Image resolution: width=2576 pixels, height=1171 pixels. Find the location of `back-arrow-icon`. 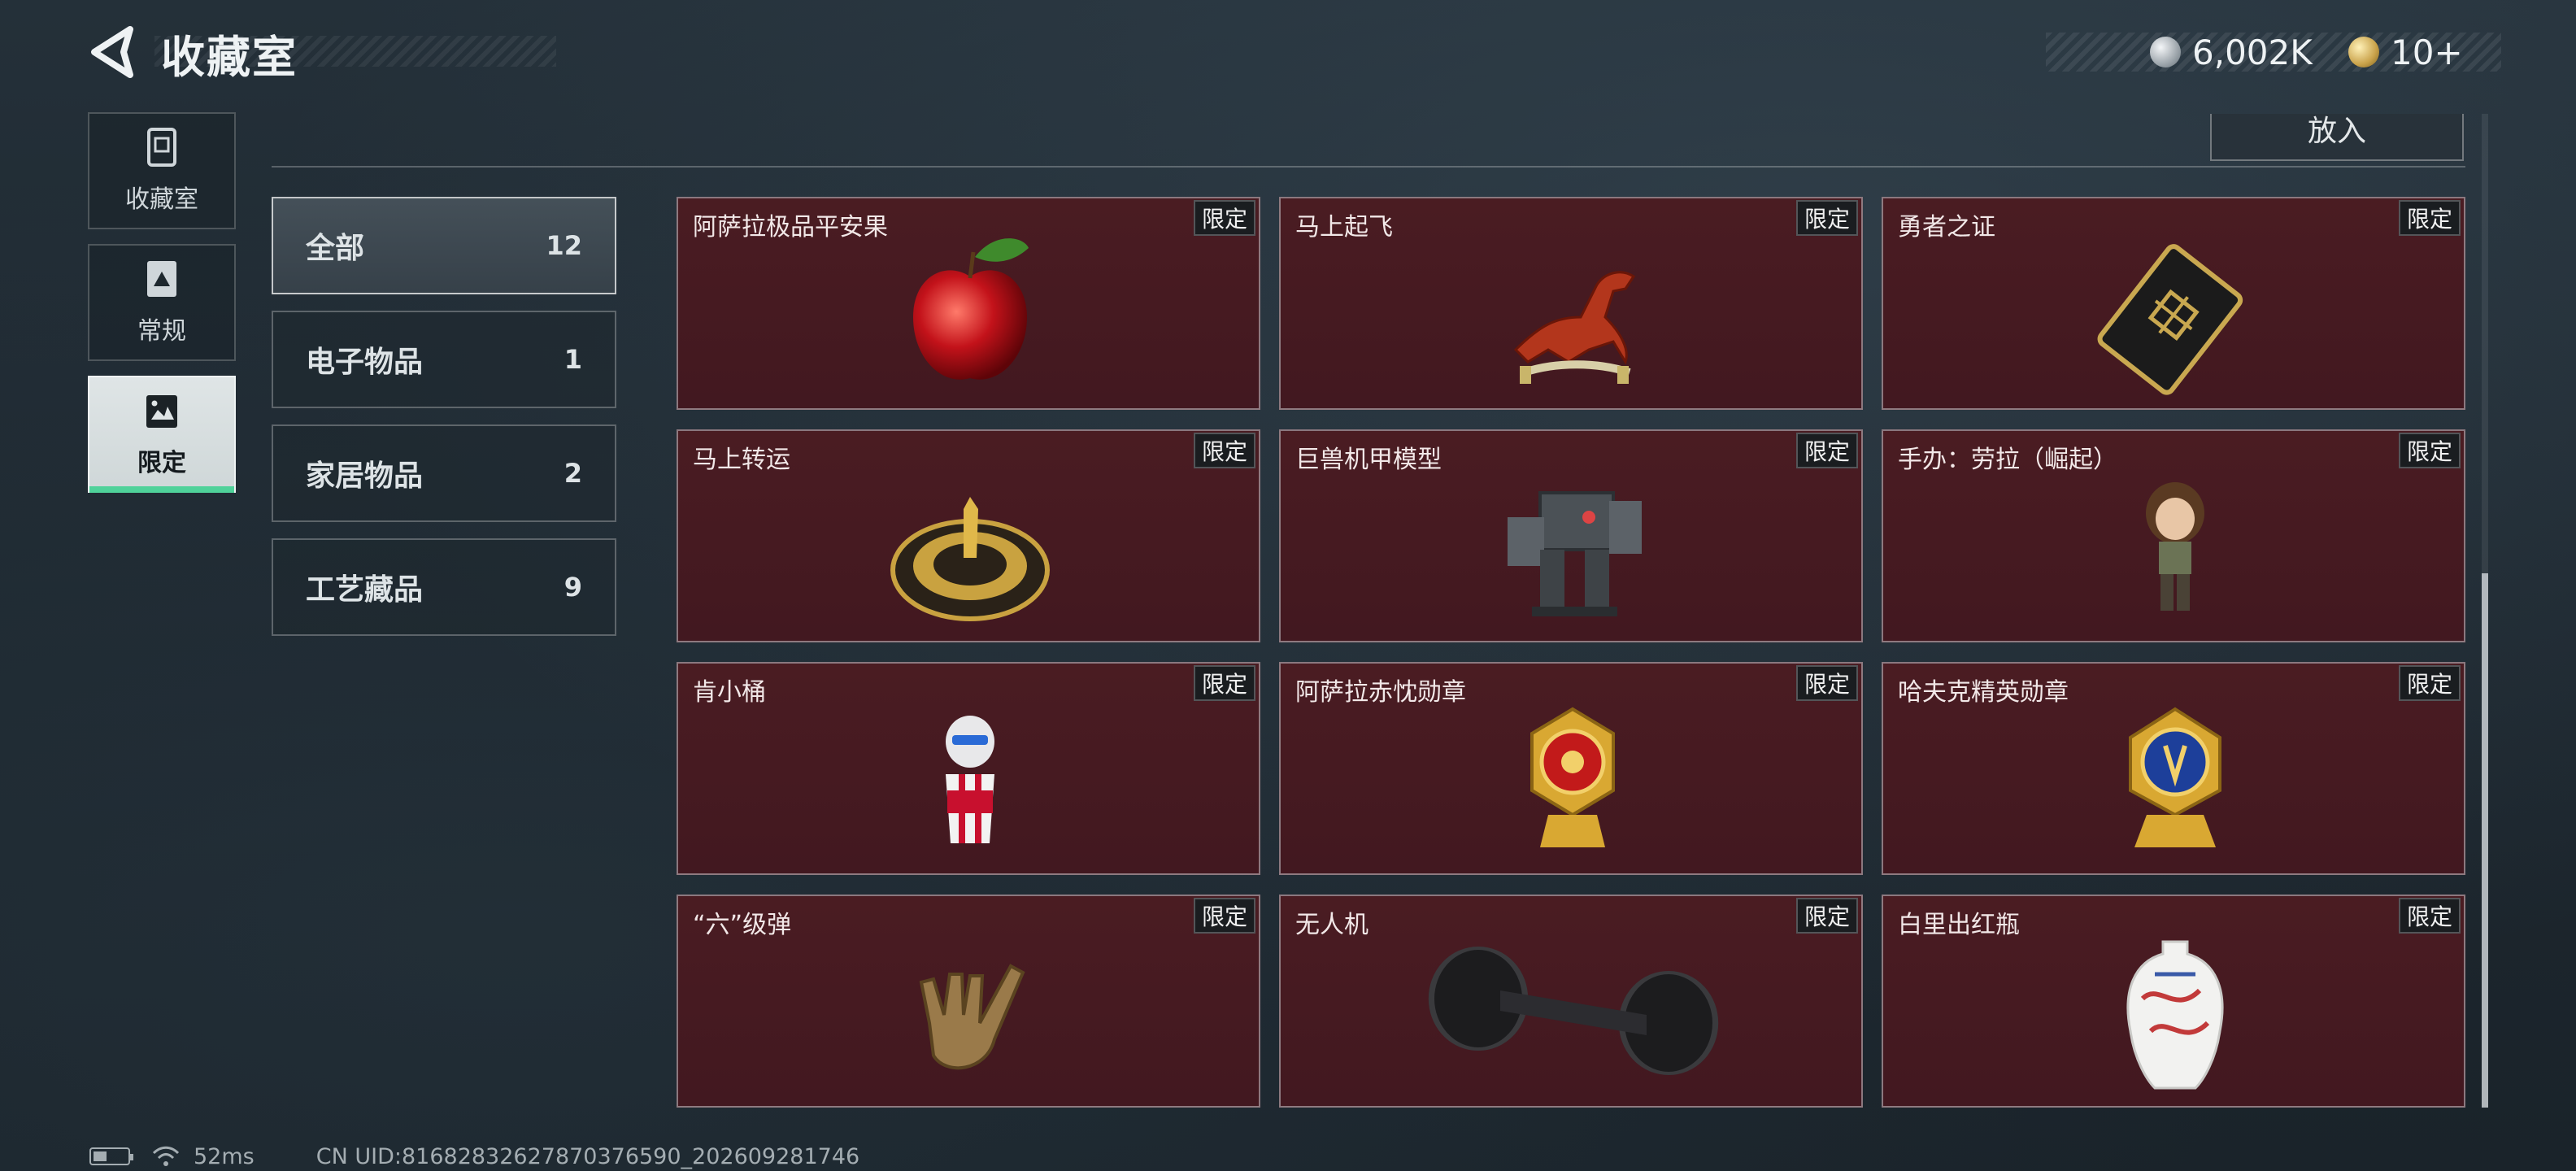

back-arrow-icon is located at coordinates (113, 52).